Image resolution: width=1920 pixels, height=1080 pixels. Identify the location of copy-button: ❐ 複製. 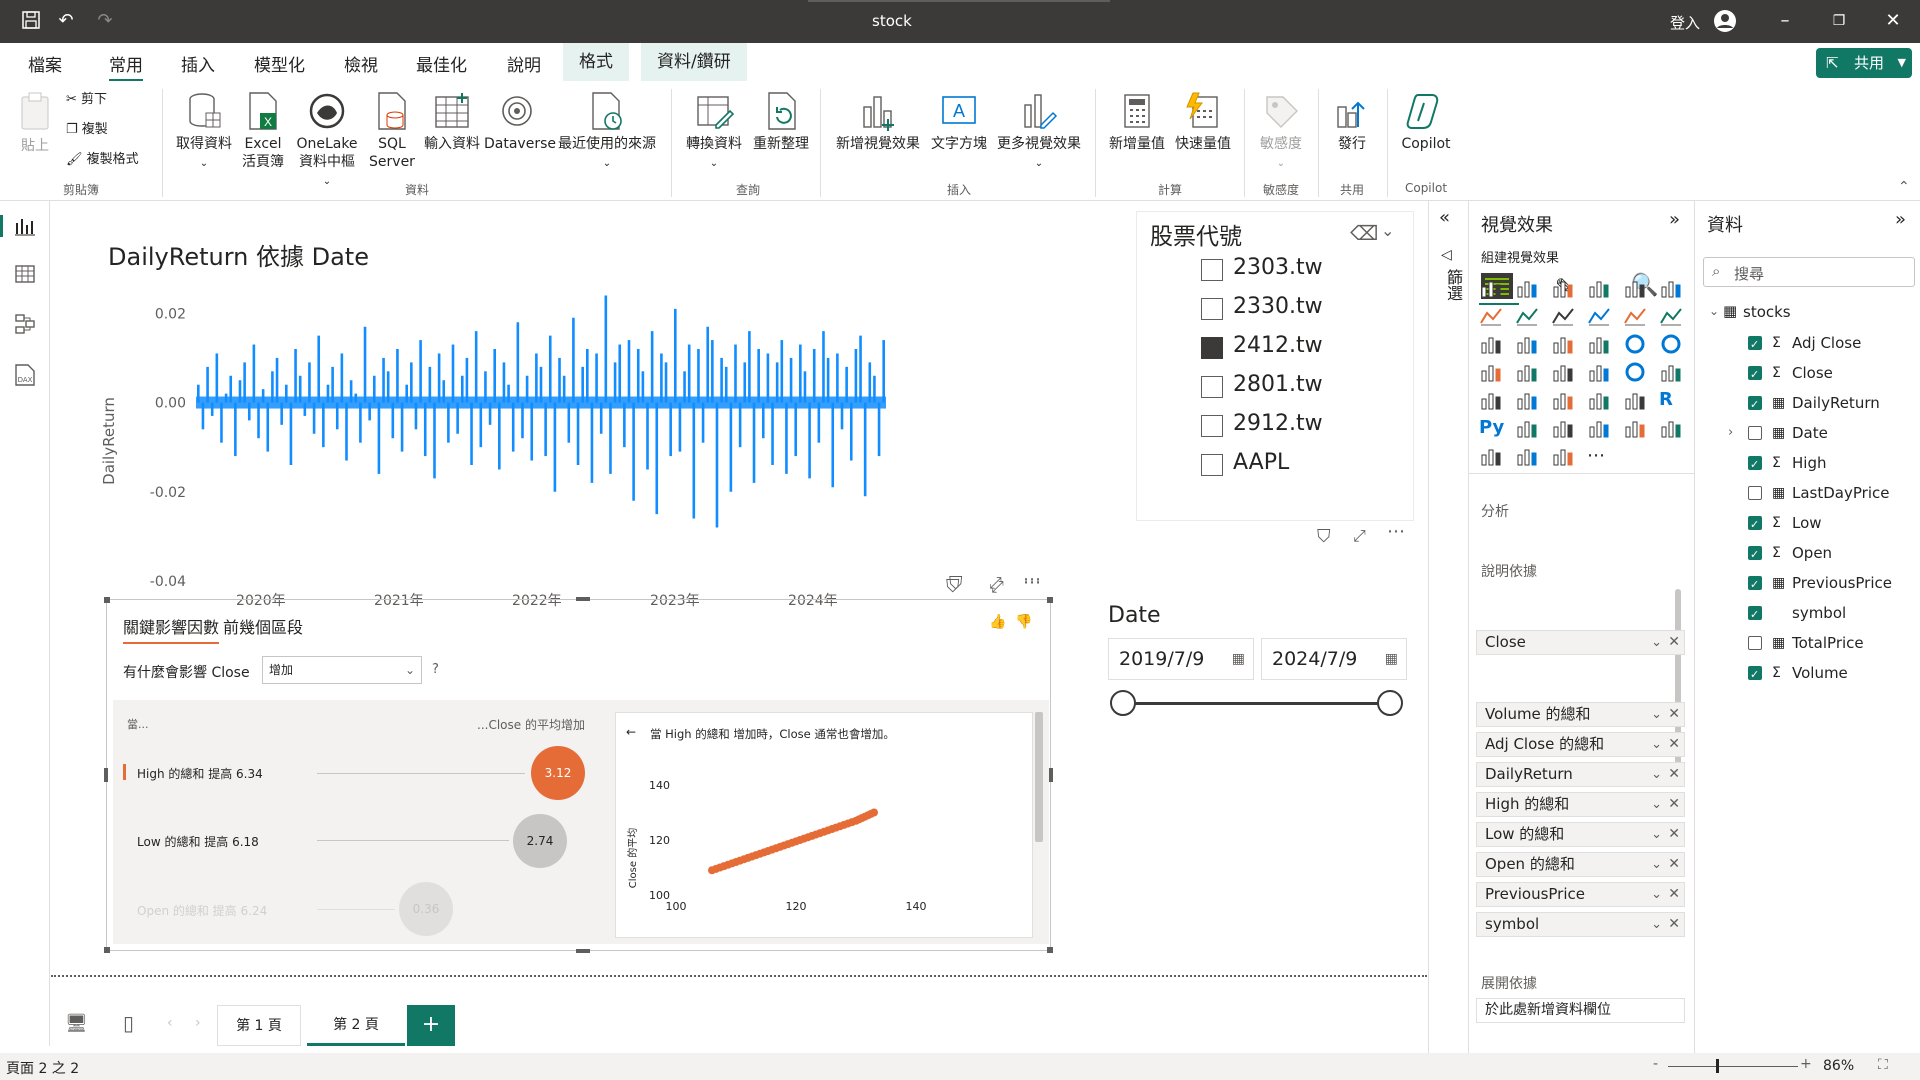
(87, 130).